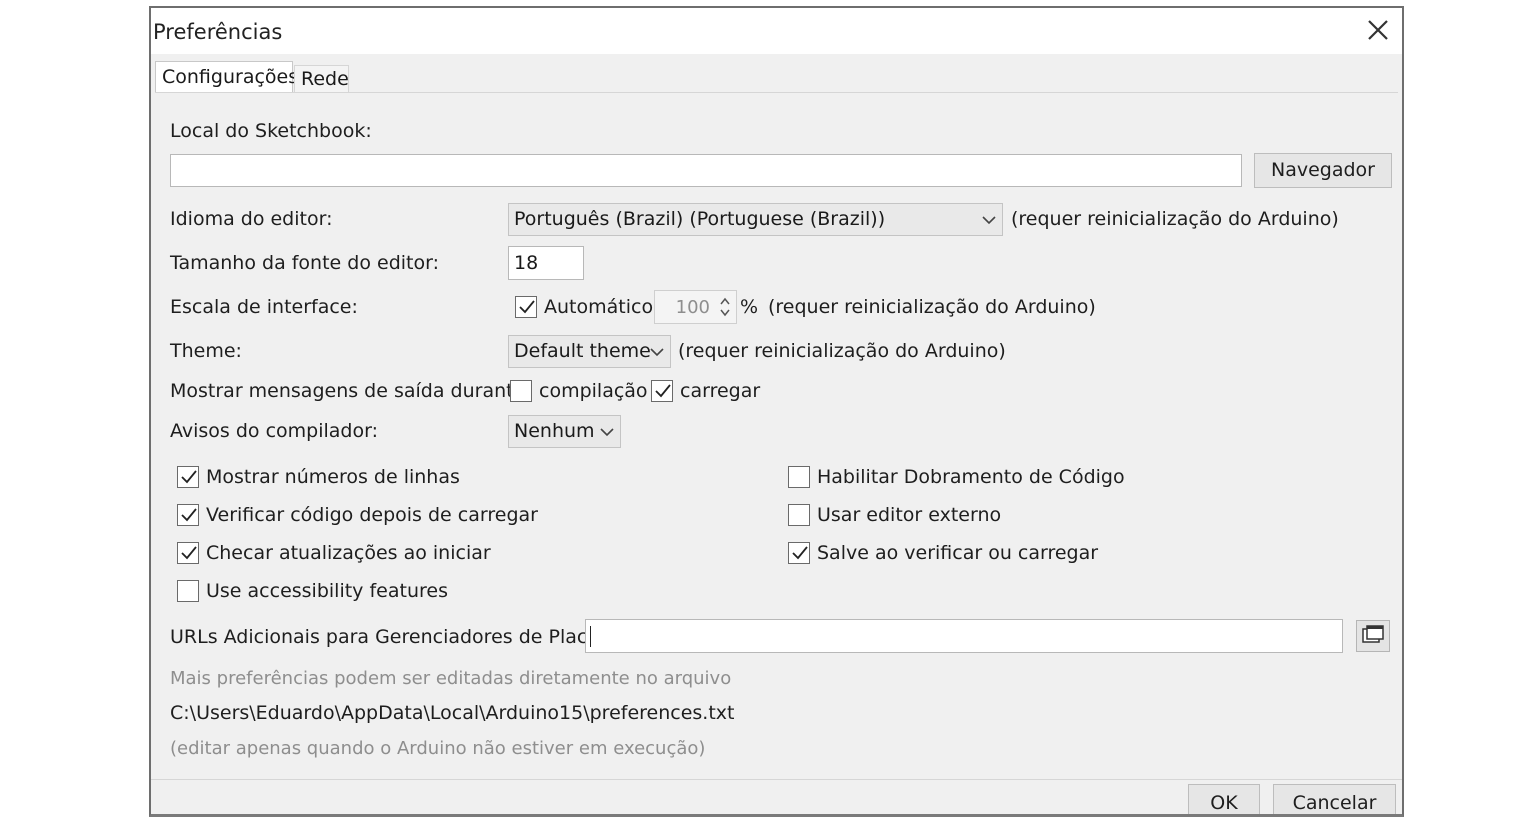 The height and width of the screenshot is (829, 1515). What do you see at coordinates (590, 636) in the screenshot?
I see `text-cursor` at bounding box center [590, 636].